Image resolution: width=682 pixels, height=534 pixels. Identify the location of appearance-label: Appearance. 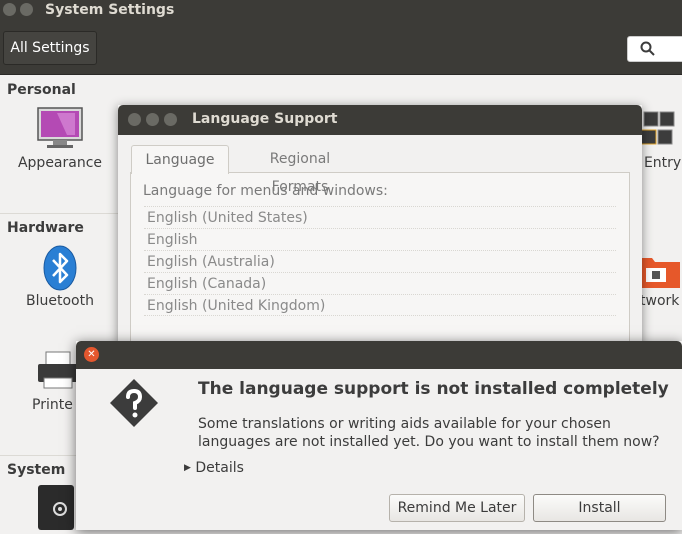
(60, 163).